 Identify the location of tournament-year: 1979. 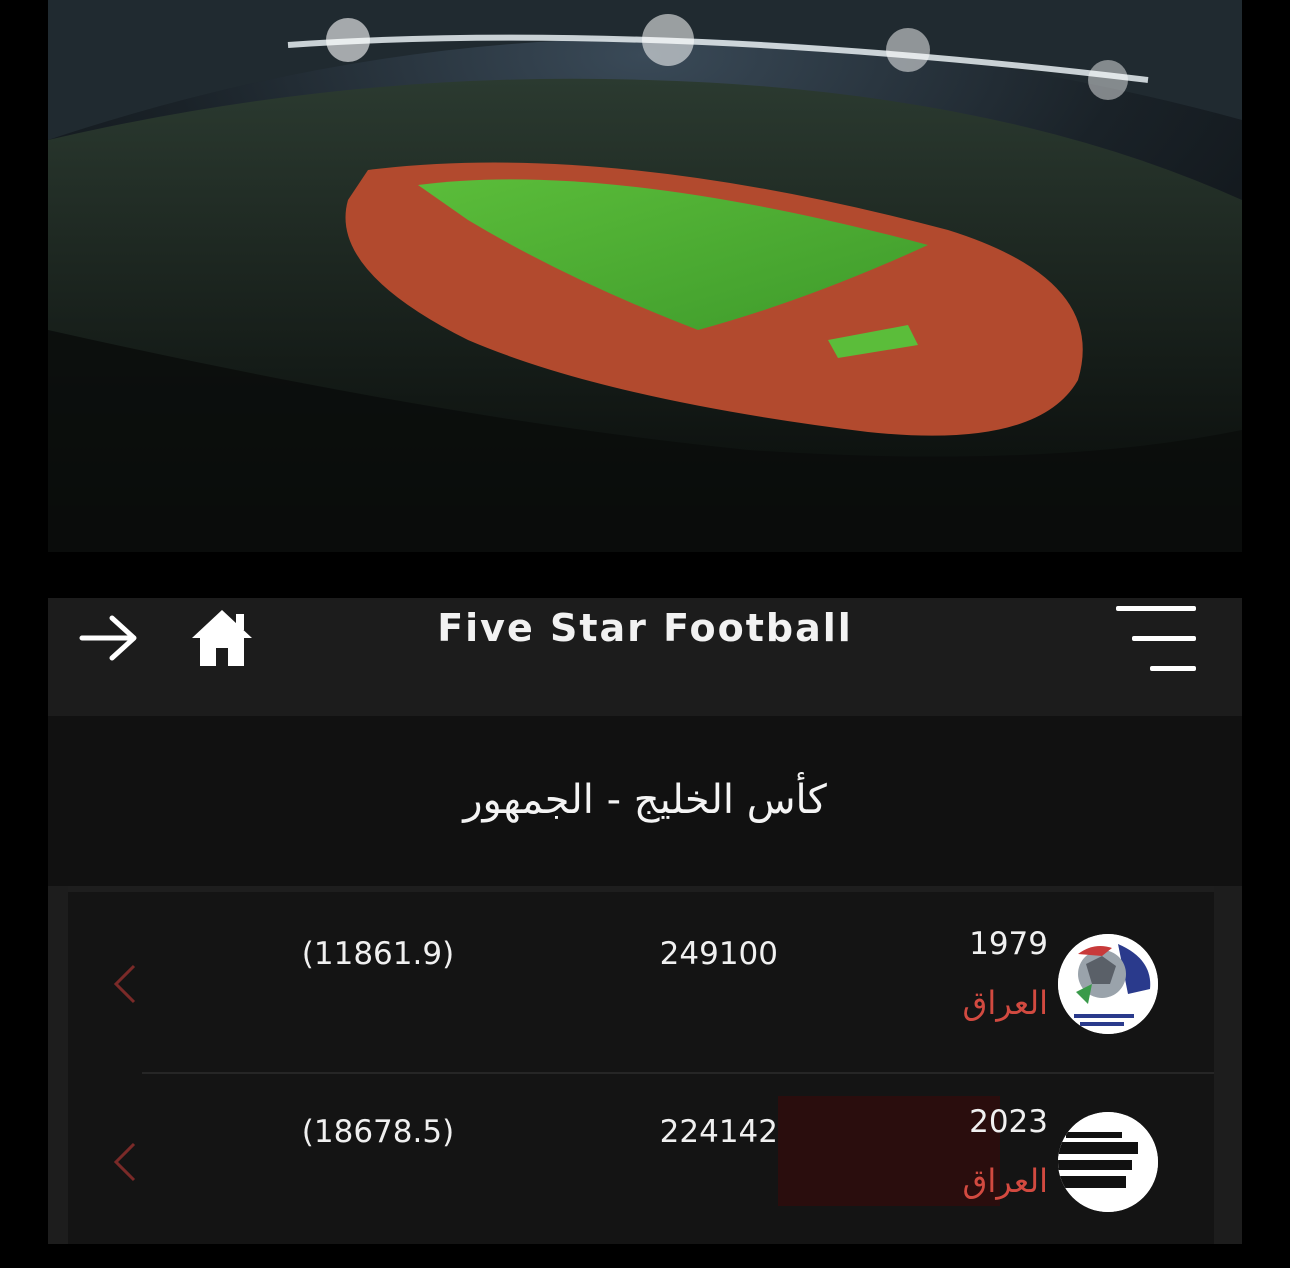
(1008, 944).